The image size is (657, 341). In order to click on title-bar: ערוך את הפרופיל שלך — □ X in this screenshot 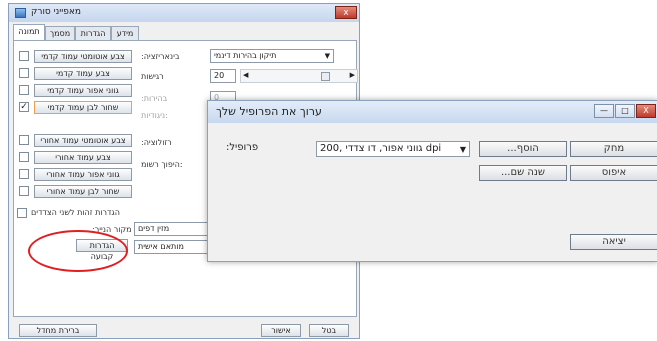, I will do `click(432, 112)`.